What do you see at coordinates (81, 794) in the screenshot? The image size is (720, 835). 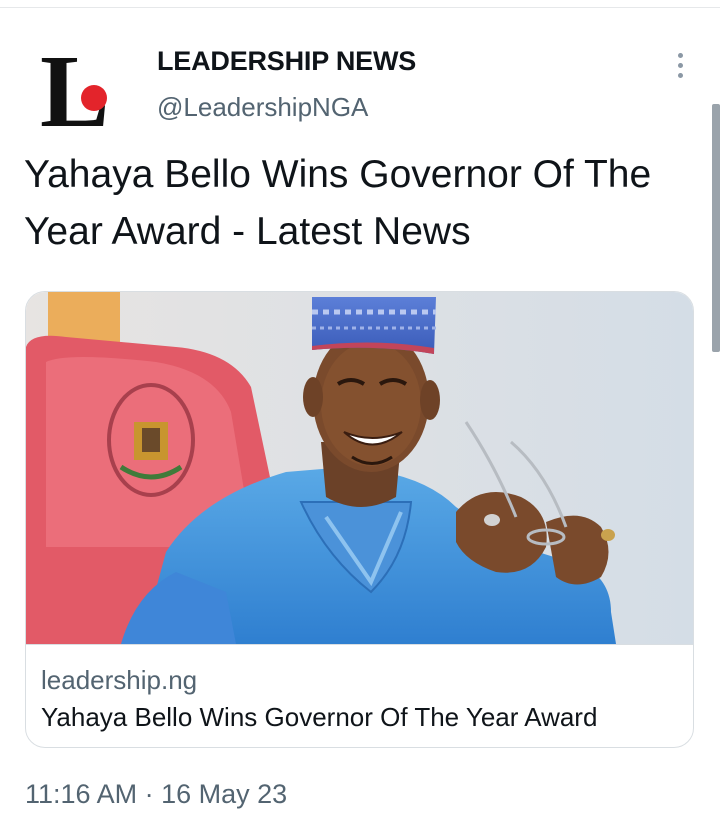 I see `tweet-time: 11:16 AM` at bounding box center [81, 794].